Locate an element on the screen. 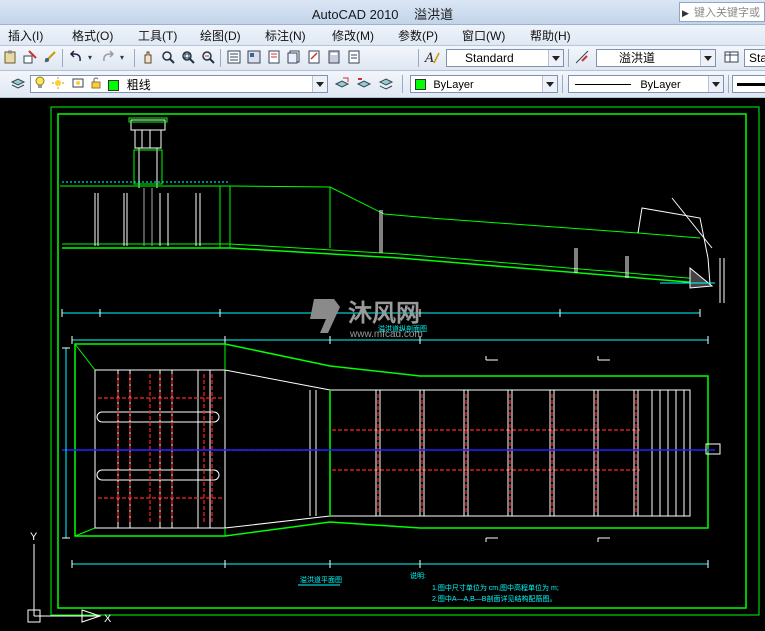  watermark-url: www.mfcad.com is located at coordinates (386, 334).